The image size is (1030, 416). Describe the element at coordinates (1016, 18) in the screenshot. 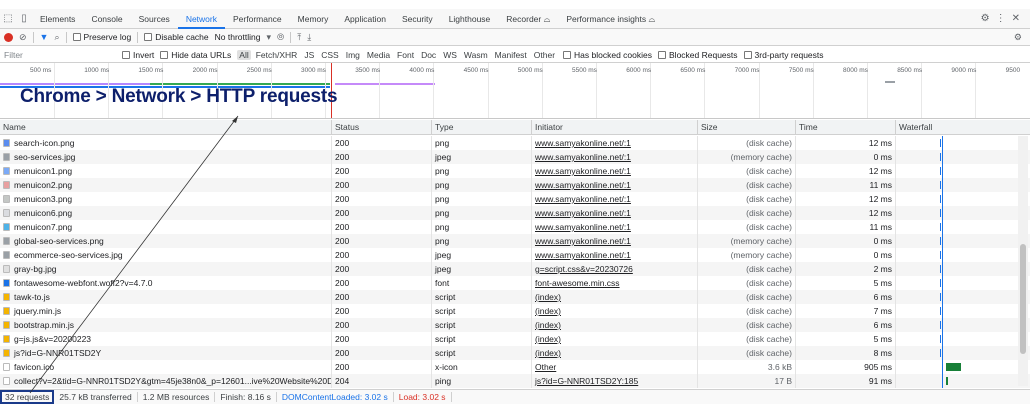

I see `close-devtools-icon: ✕` at that location.